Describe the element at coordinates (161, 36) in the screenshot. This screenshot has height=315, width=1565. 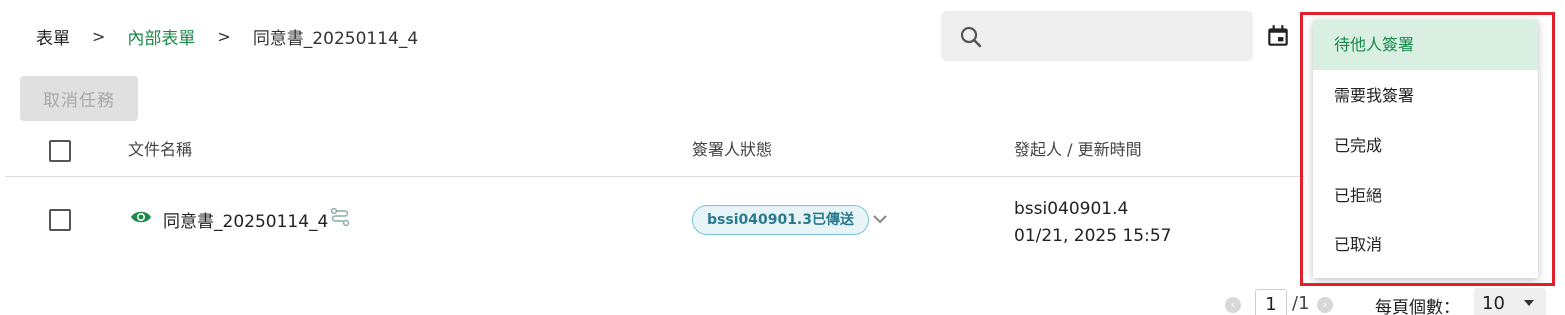
I see `breadcrumb-folder: 內部表單` at that location.